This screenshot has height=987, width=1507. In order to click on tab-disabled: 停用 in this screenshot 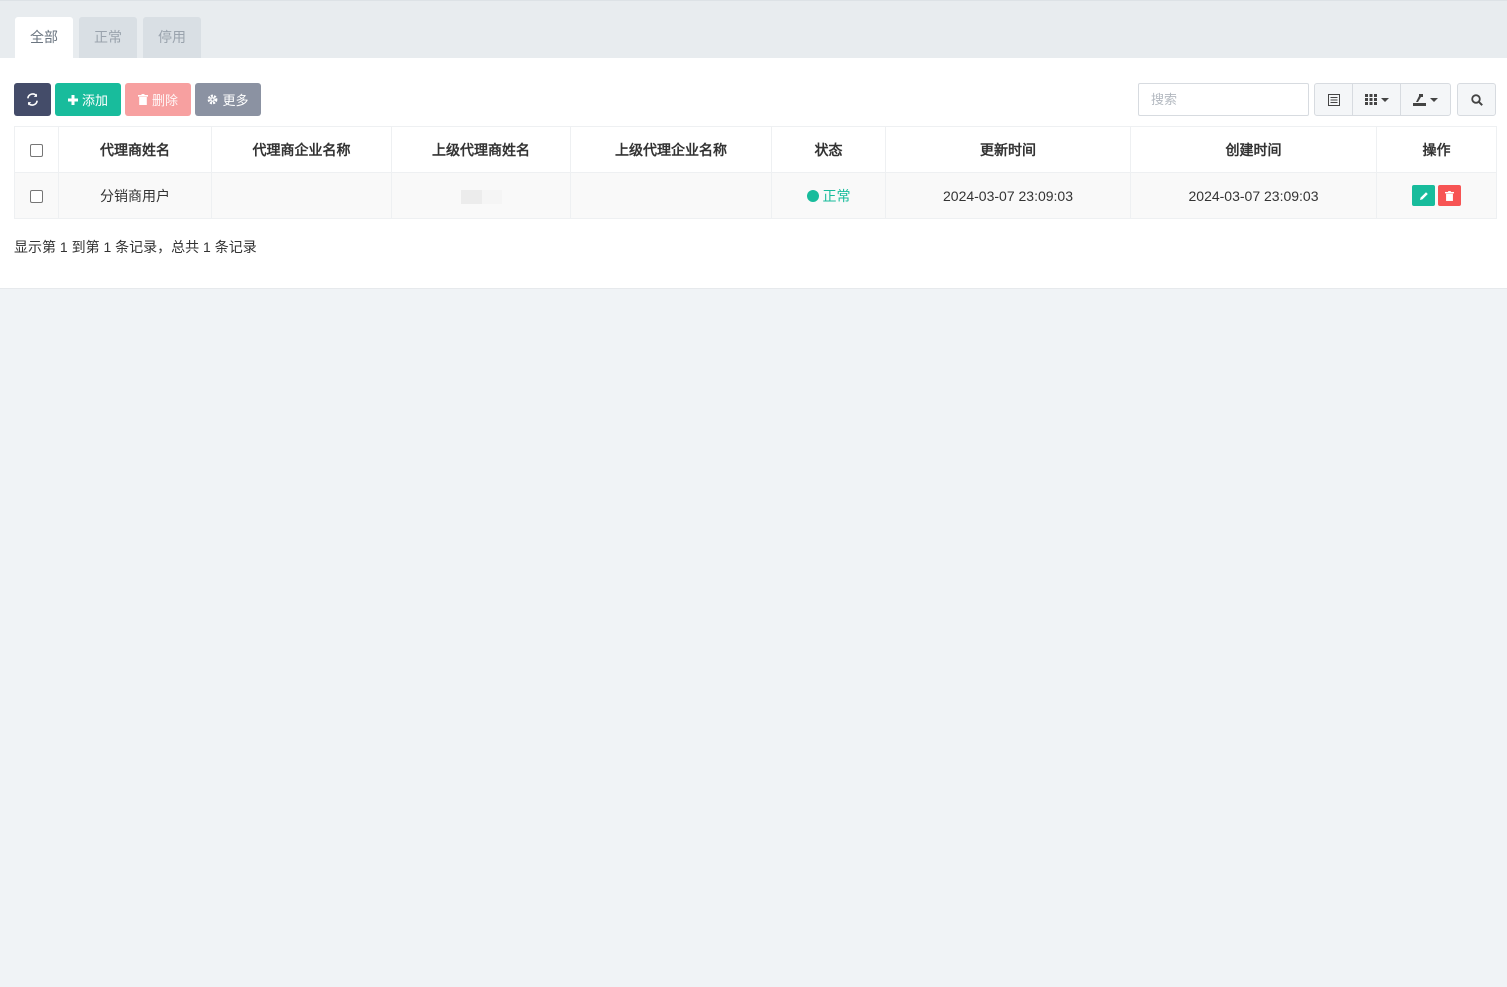, I will do `click(172, 38)`.